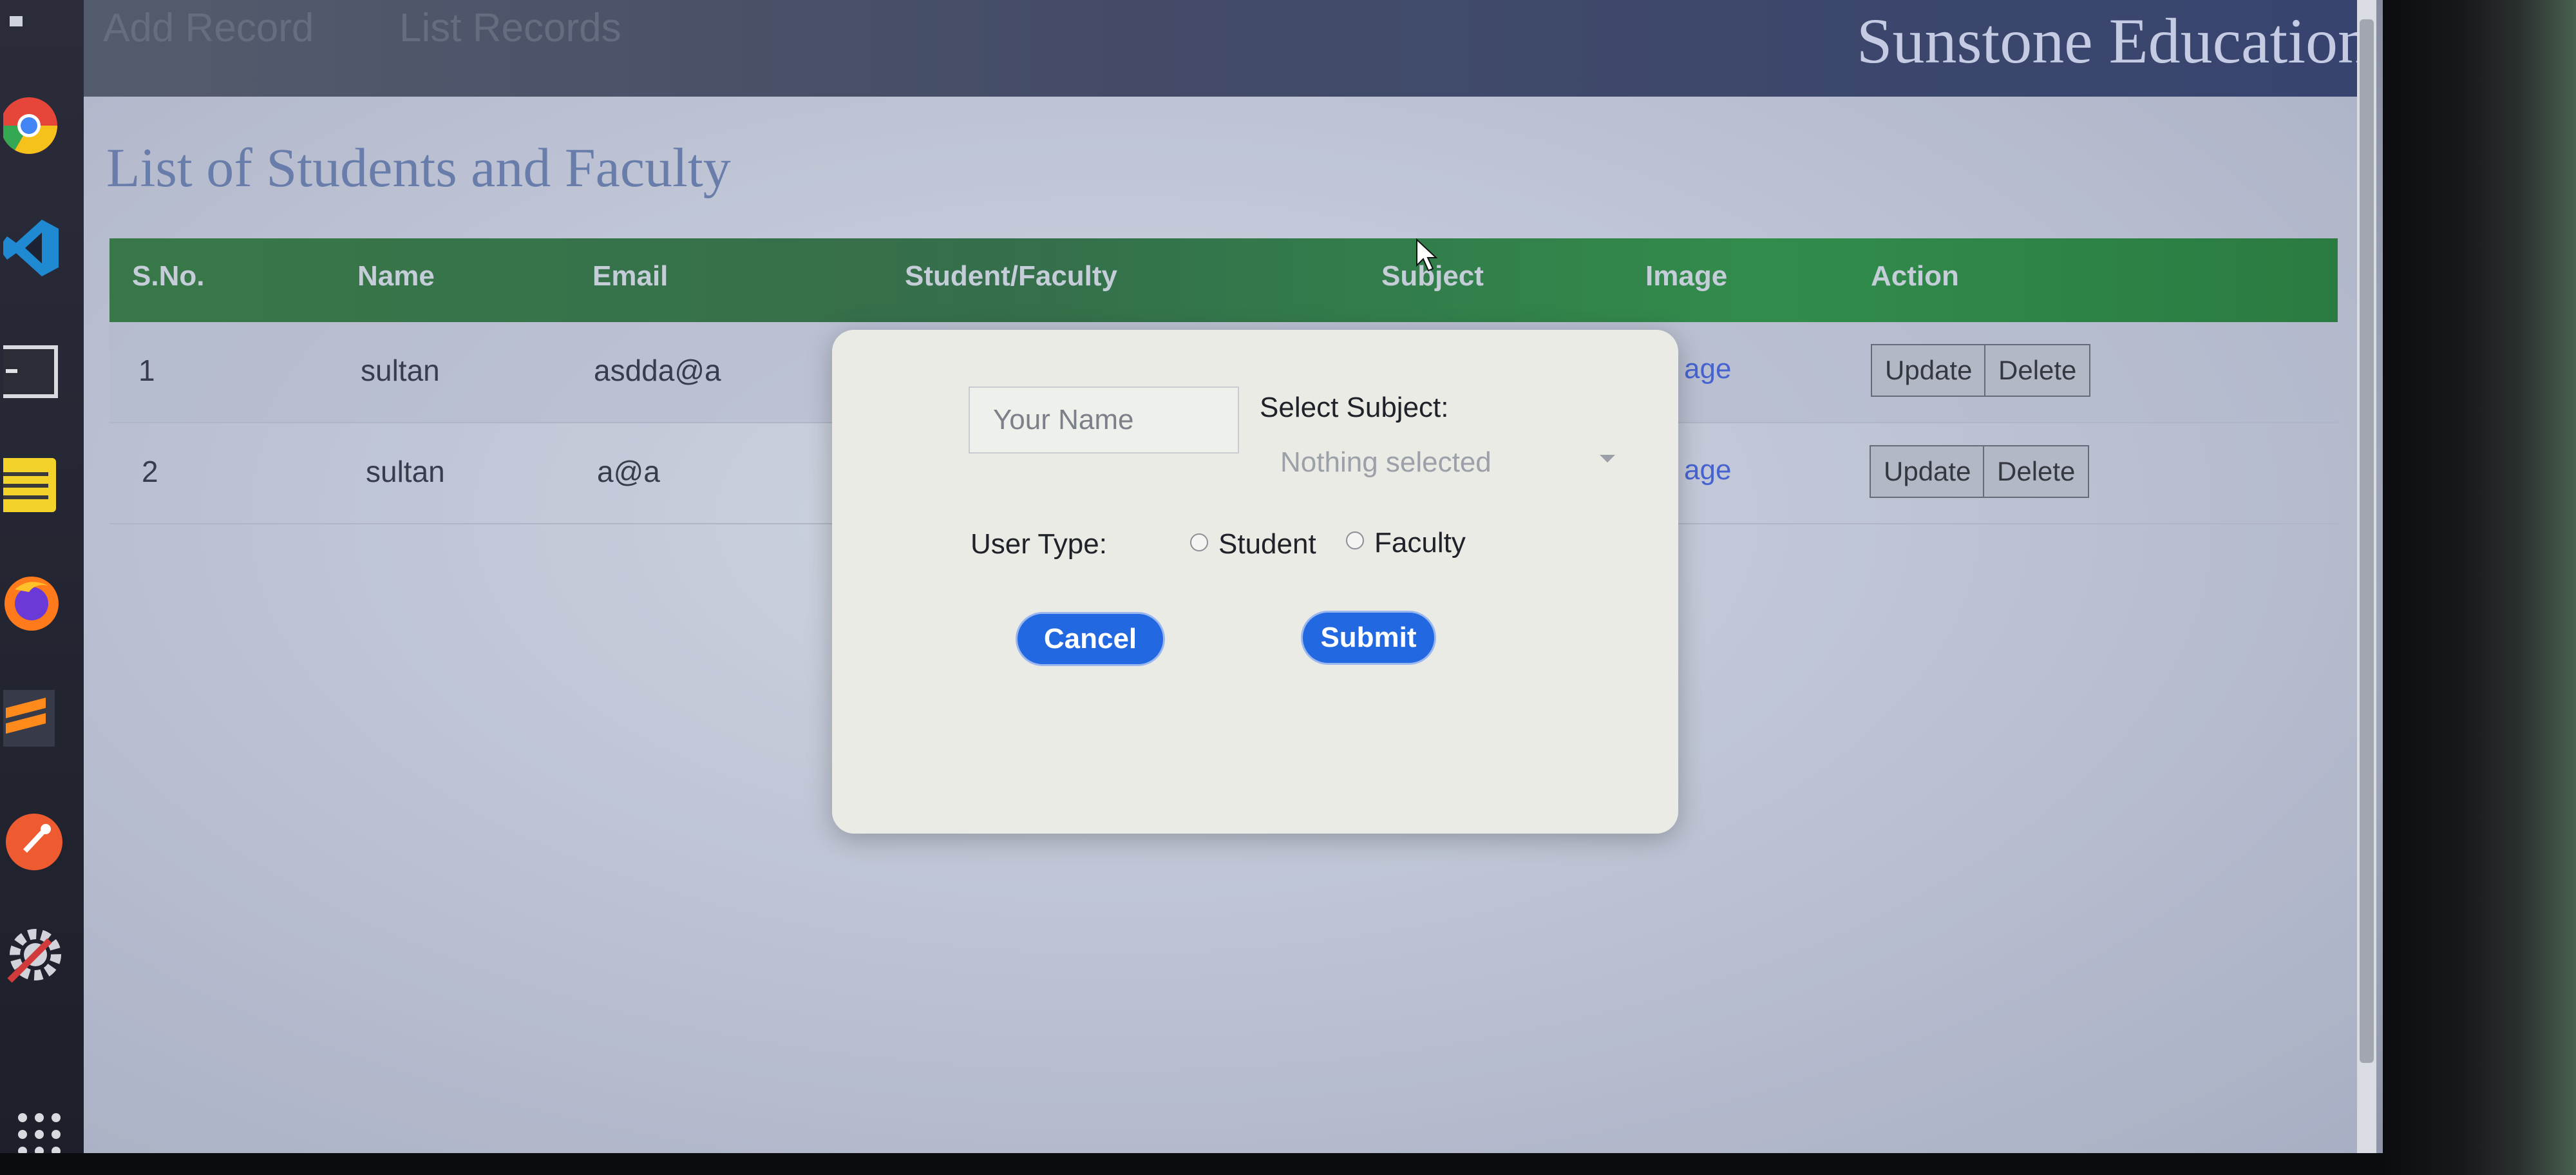 The image size is (2576, 1175). What do you see at coordinates (1104, 420) in the screenshot?
I see `name-input: Your Name` at bounding box center [1104, 420].